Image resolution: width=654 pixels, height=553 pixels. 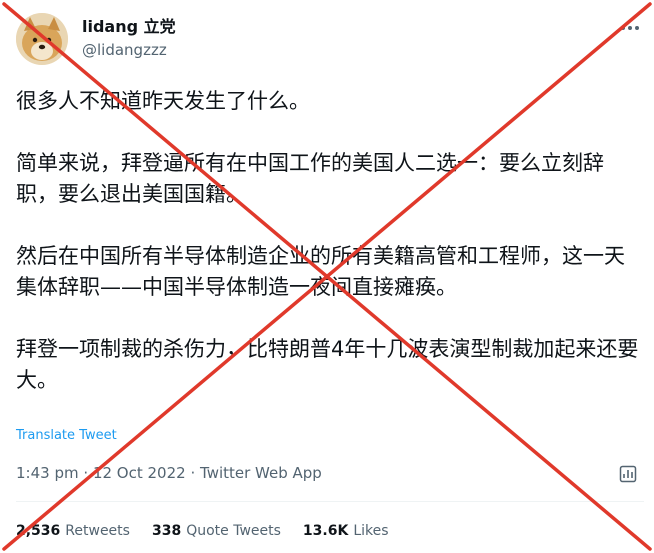 I want to click on author-display-name: lidang 立党, so click(x=129, y=27).